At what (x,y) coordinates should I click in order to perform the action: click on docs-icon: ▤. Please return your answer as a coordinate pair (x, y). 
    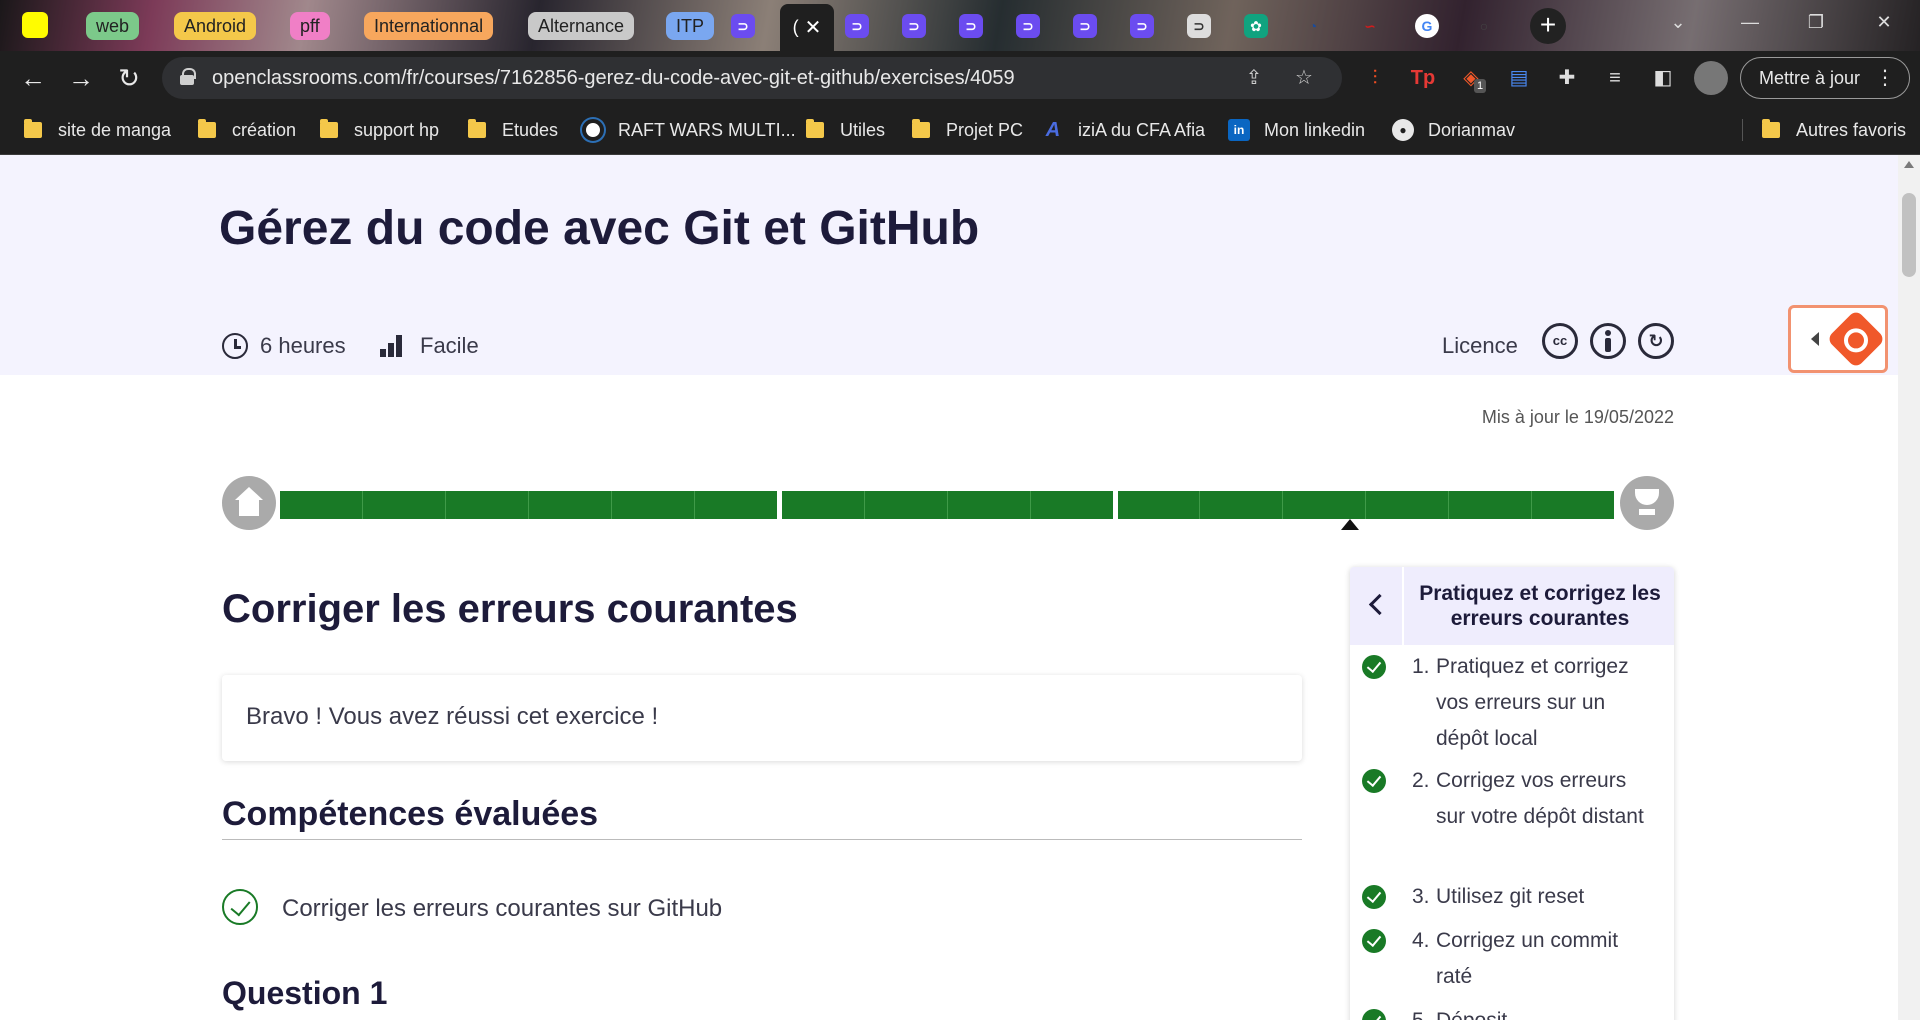
    Looking at the image, I should click on (1519, 78).